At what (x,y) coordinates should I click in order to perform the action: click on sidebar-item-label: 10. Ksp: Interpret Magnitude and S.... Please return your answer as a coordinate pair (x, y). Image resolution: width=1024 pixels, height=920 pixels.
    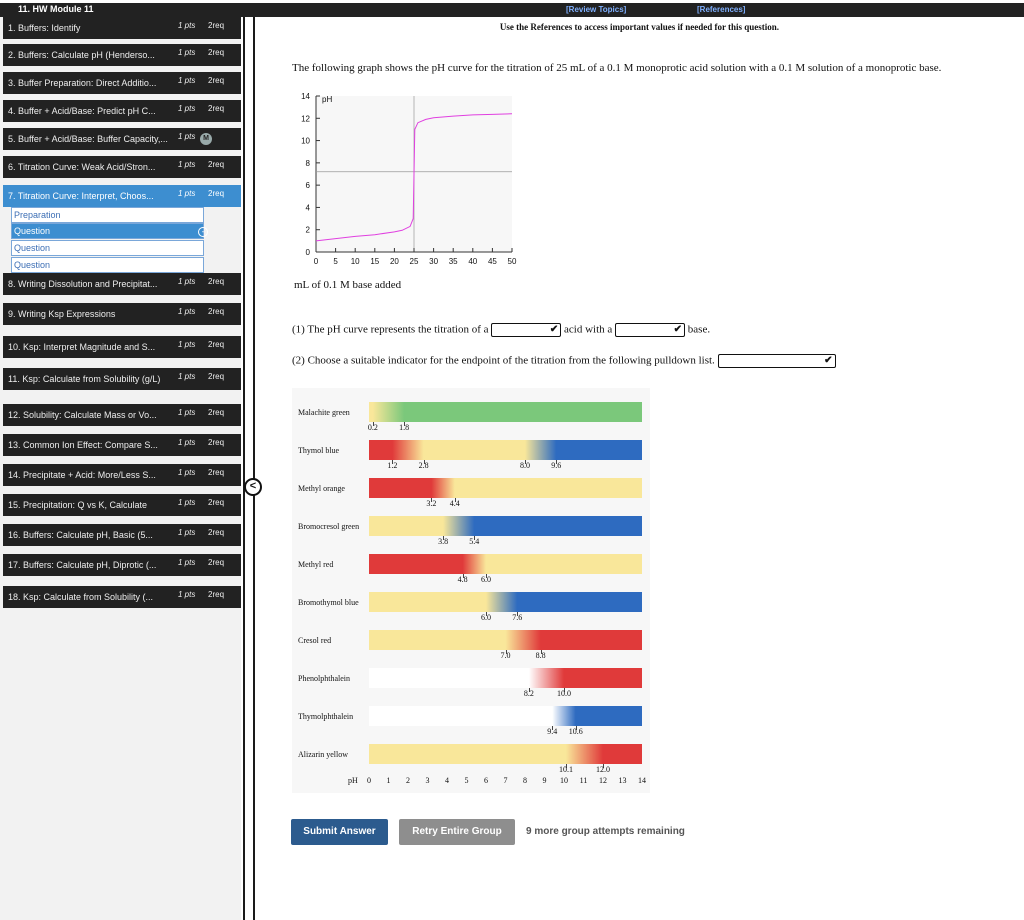
    Looking at the image, I should click on (82, 347).